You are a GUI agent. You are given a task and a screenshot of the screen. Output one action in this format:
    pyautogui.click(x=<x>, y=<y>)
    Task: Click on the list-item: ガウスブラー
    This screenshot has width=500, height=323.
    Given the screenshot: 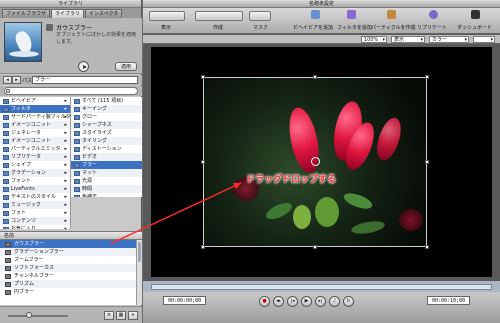 What is the action you would take?
    pyautogui.click(x=68, y=244)
    